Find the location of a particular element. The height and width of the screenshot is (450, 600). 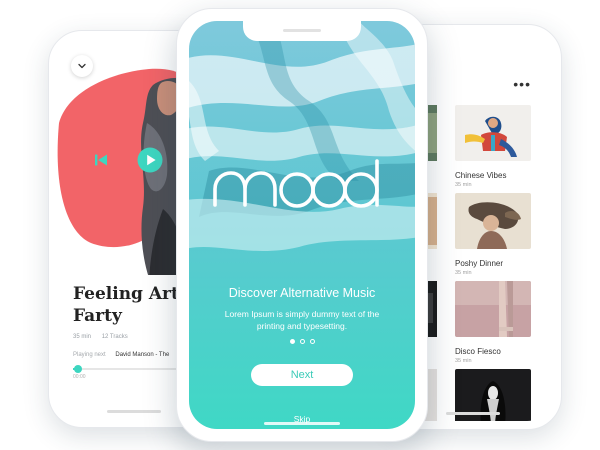

playing-next-value: David Manson - The is located at coordinates (142, 355).